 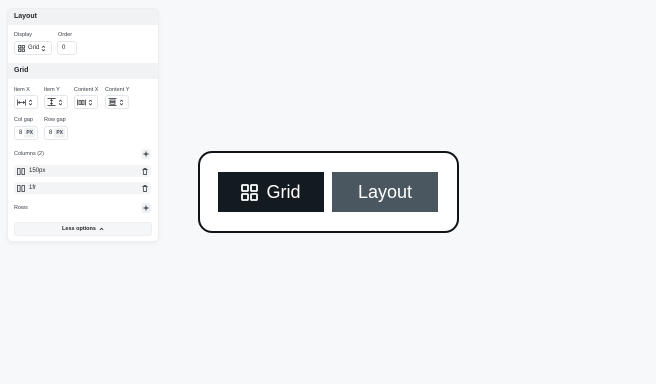 What do you see at coordinates (22, 90) in the screenshot?
I see `item-x-label: Item X` at bounding box center [22, 90].